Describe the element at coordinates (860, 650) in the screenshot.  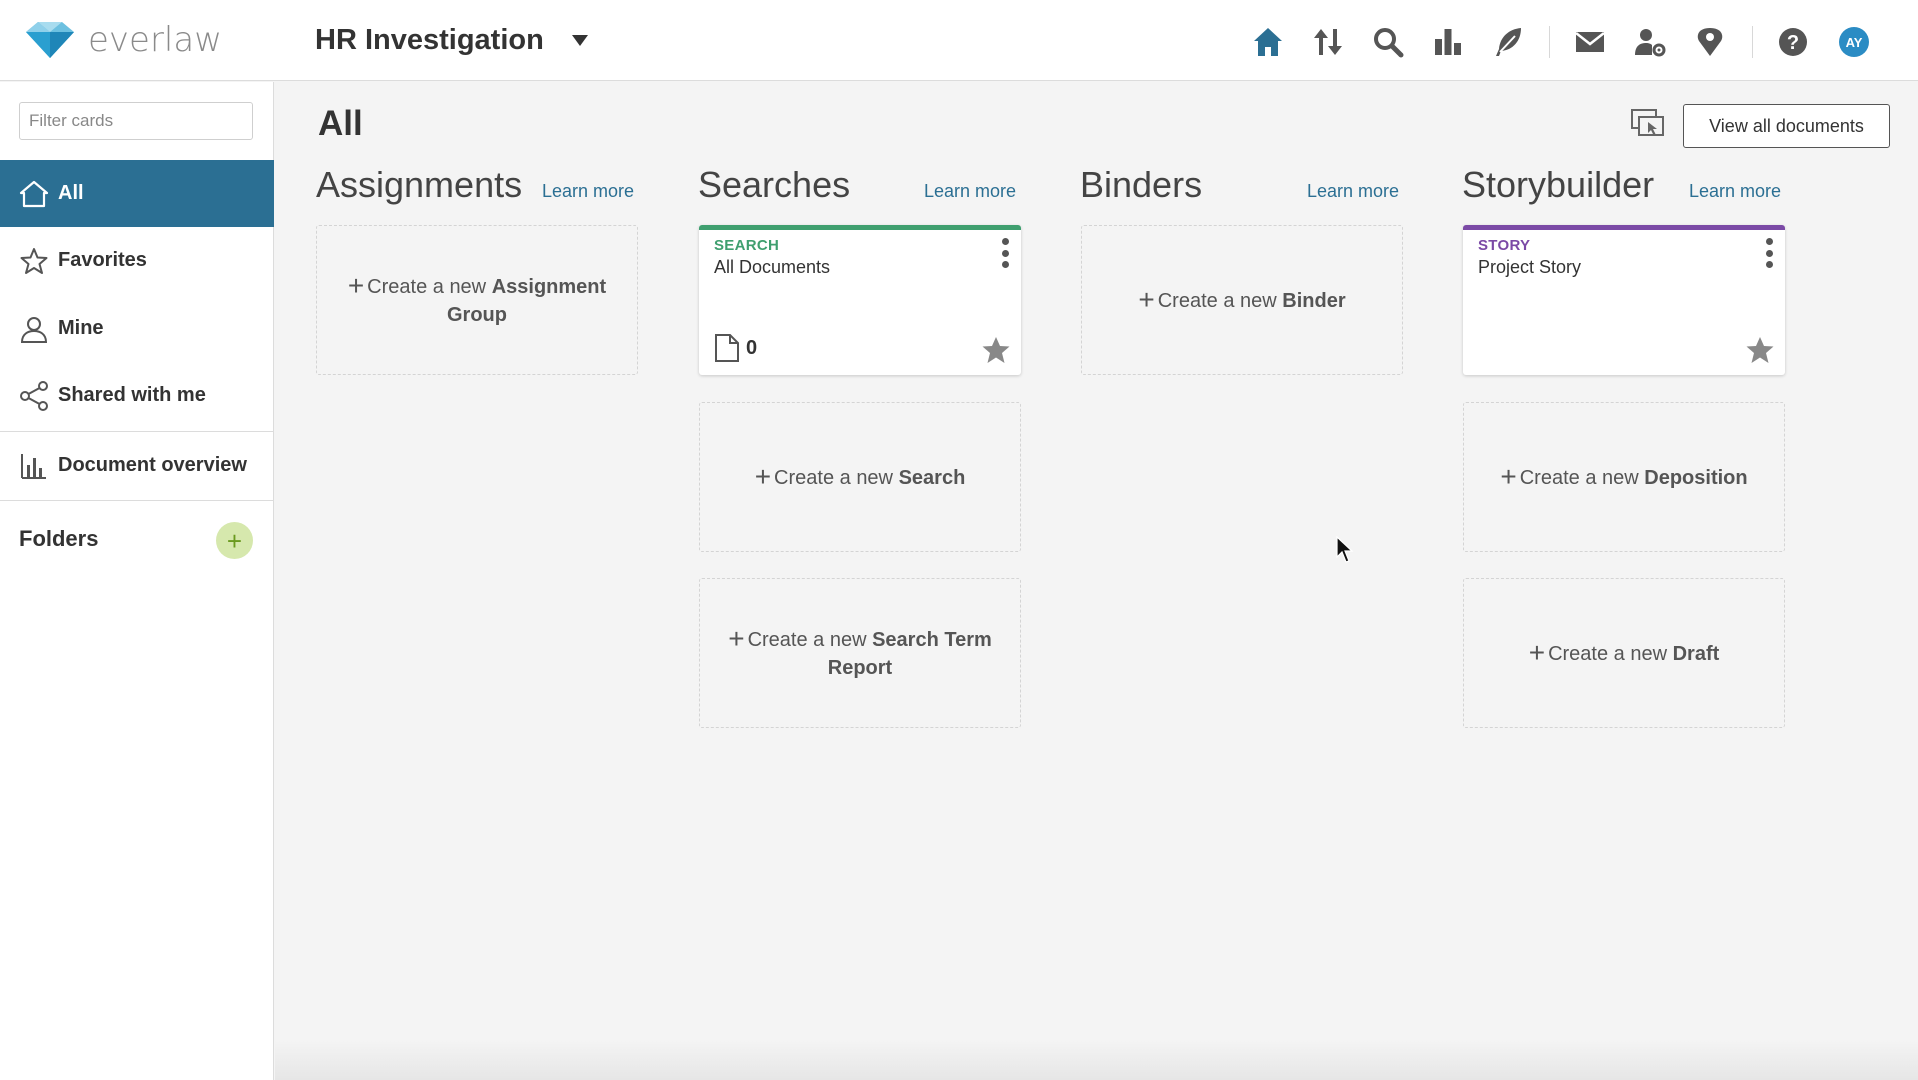
I see `create-card-label: + Create a new Search Term Report` at that location.